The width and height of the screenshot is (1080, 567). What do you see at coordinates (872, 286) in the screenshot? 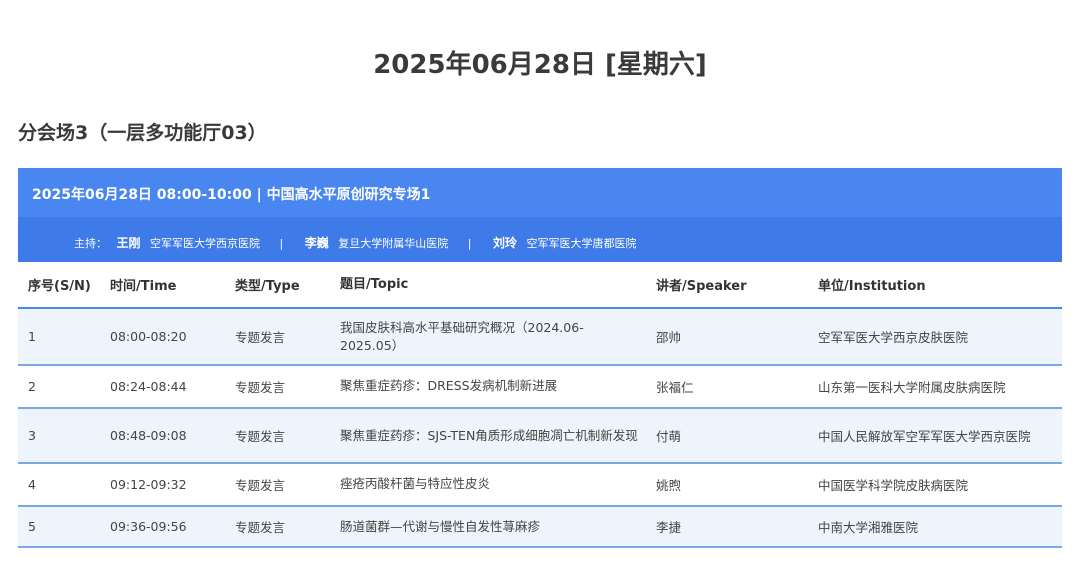
I see `header-institution: 单位/Institution` at bounding box center [872, 286].